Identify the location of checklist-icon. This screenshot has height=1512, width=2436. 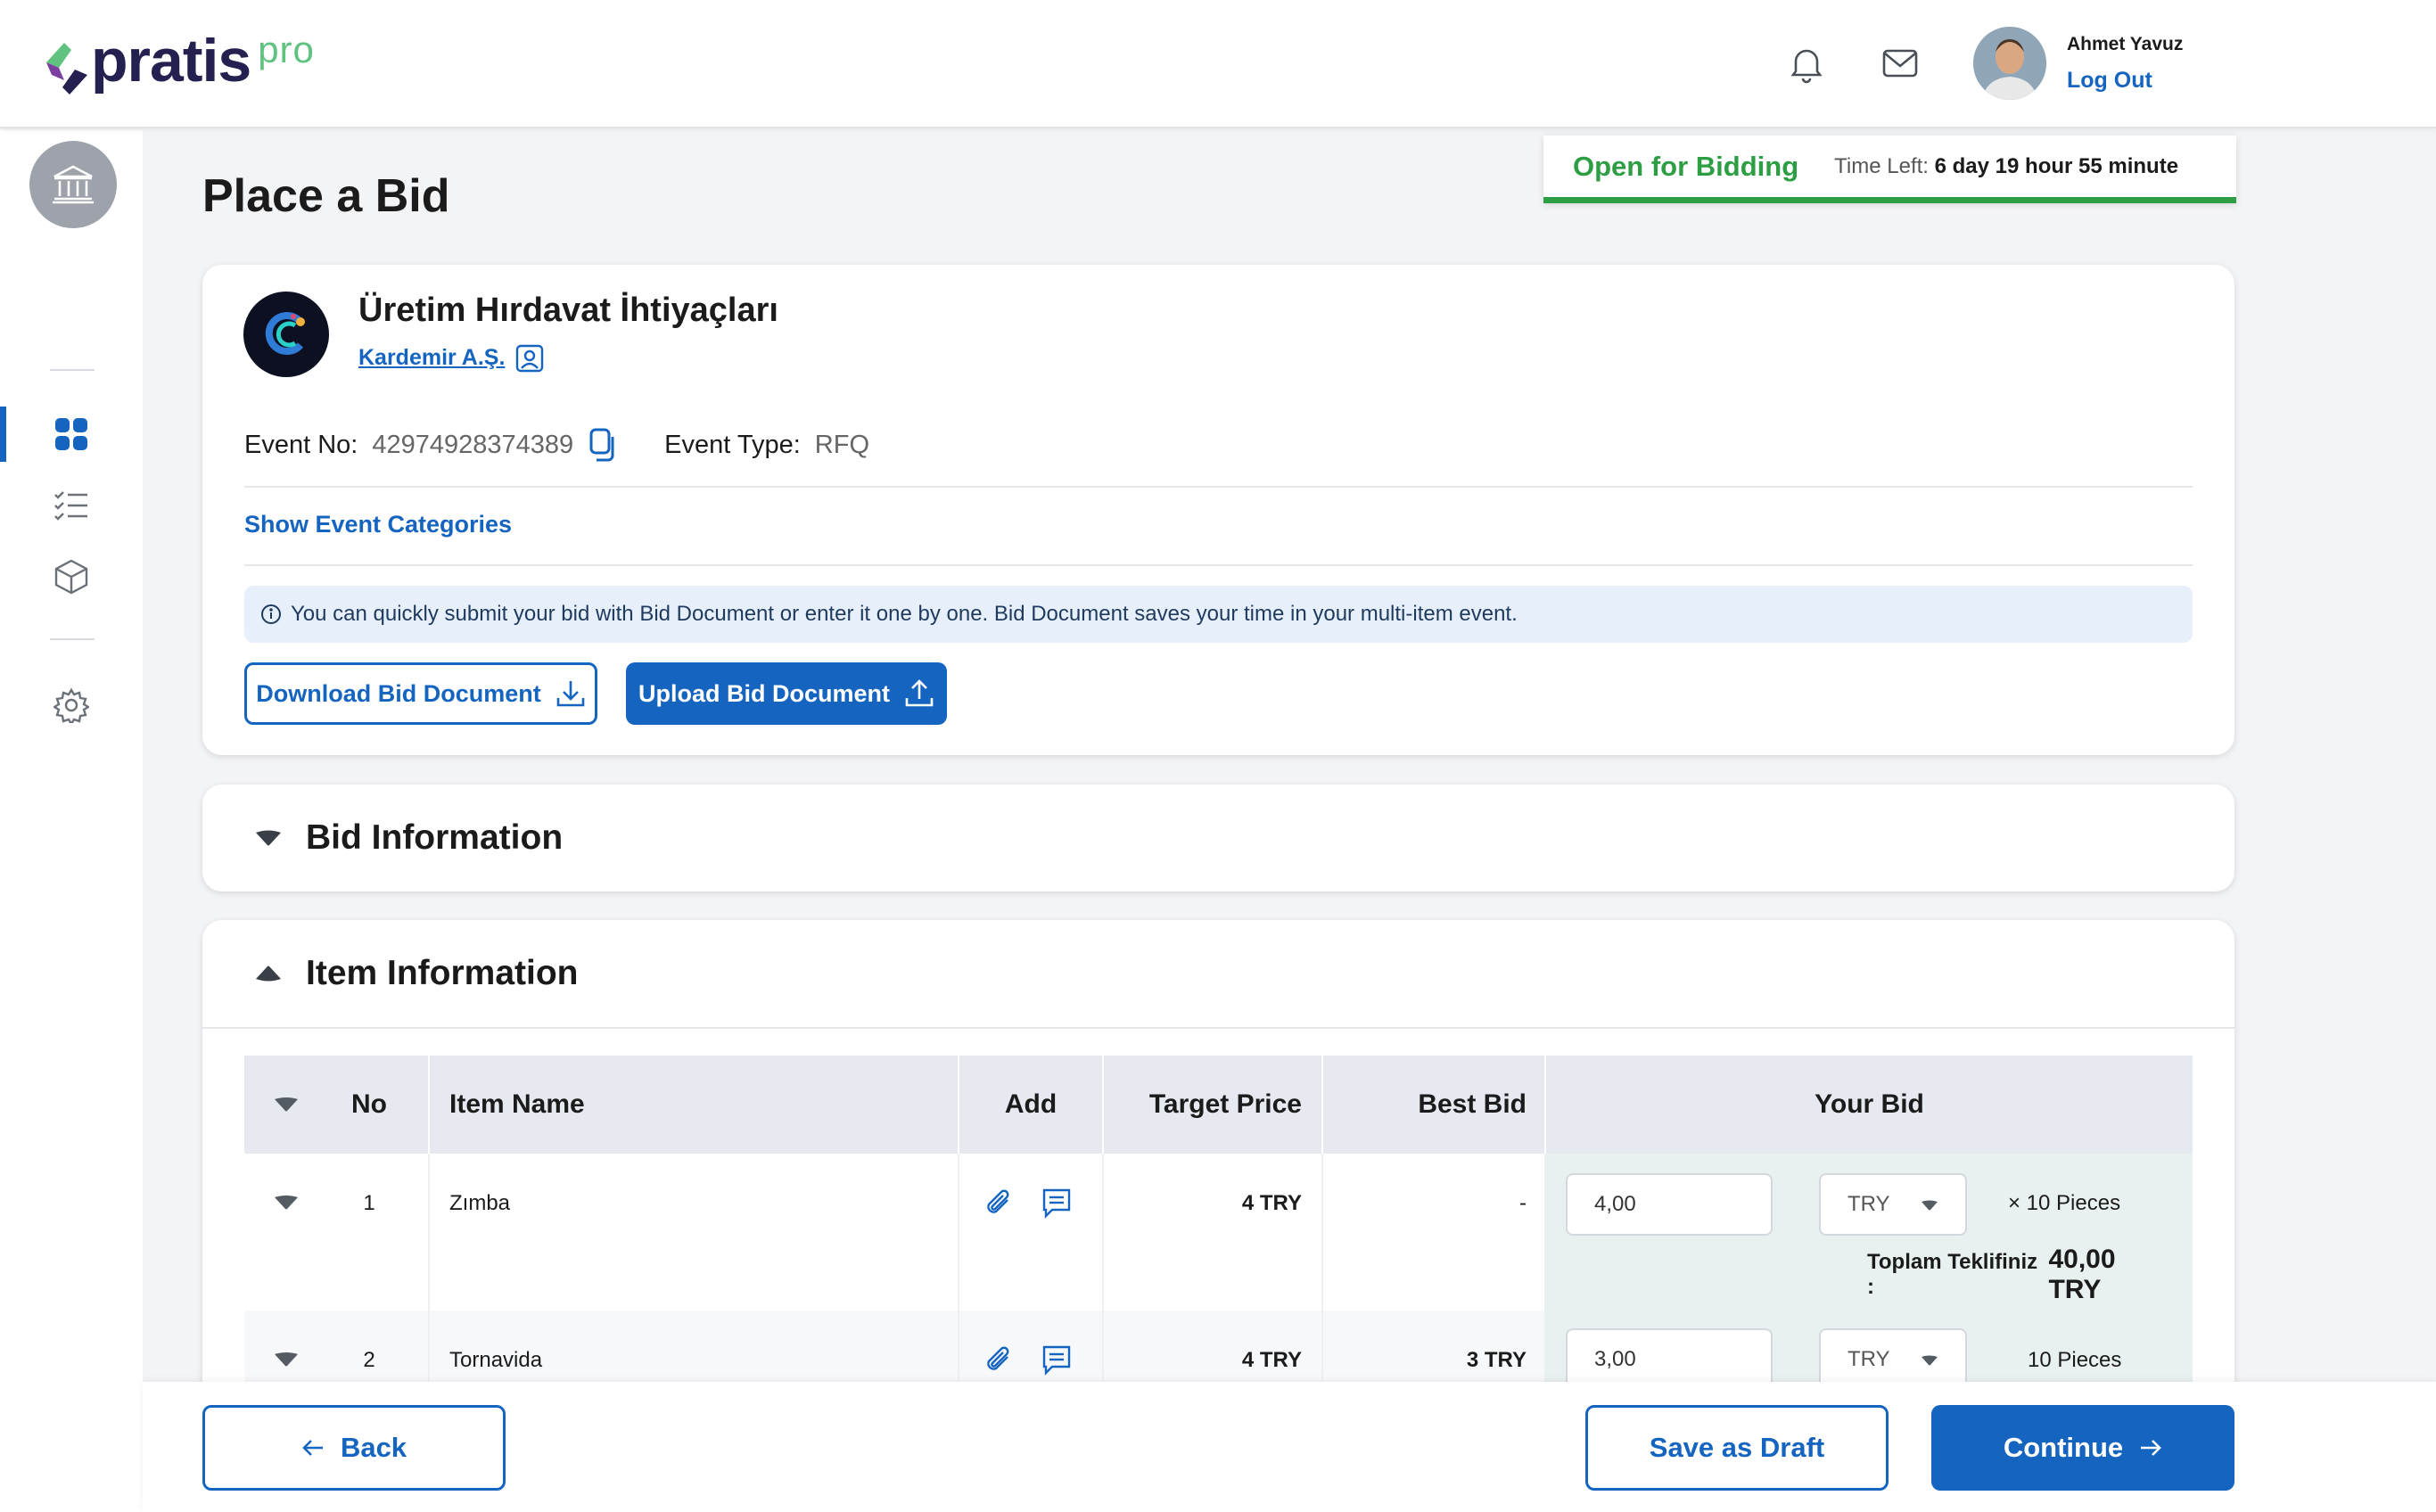
(71, 506).